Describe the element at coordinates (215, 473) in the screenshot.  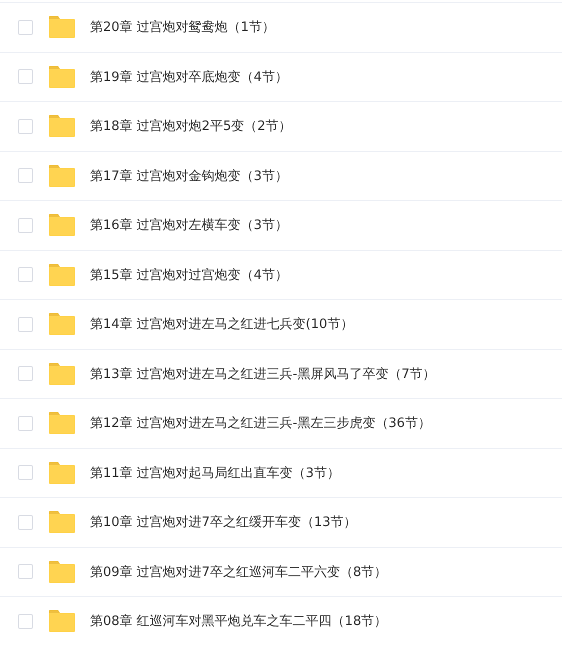
I see `chapter-title: 第11章 过宫炮对起马局红出直车变（3节）` at that location.